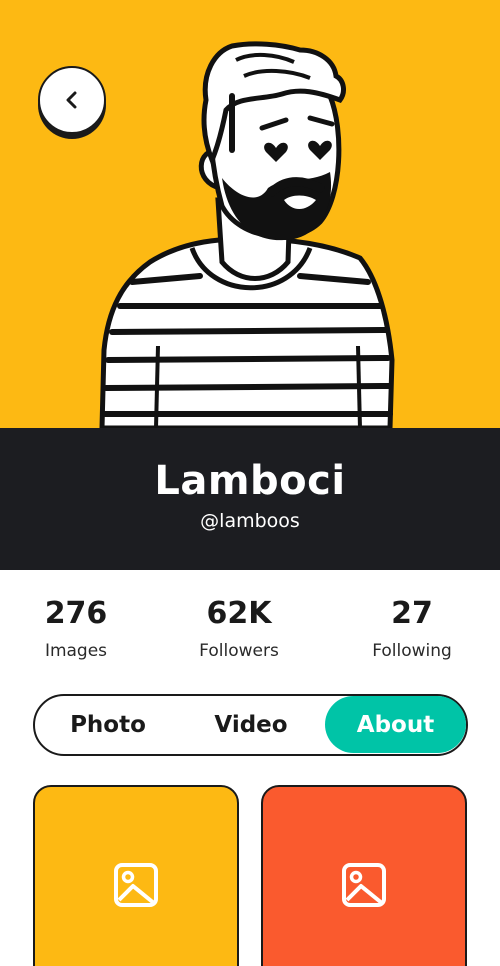 Image resolution: width=500 pixels, height=966 pixels. Describe the element at coordinates (395, 724) in the screenshot. I see `tab-about: About` at that location.